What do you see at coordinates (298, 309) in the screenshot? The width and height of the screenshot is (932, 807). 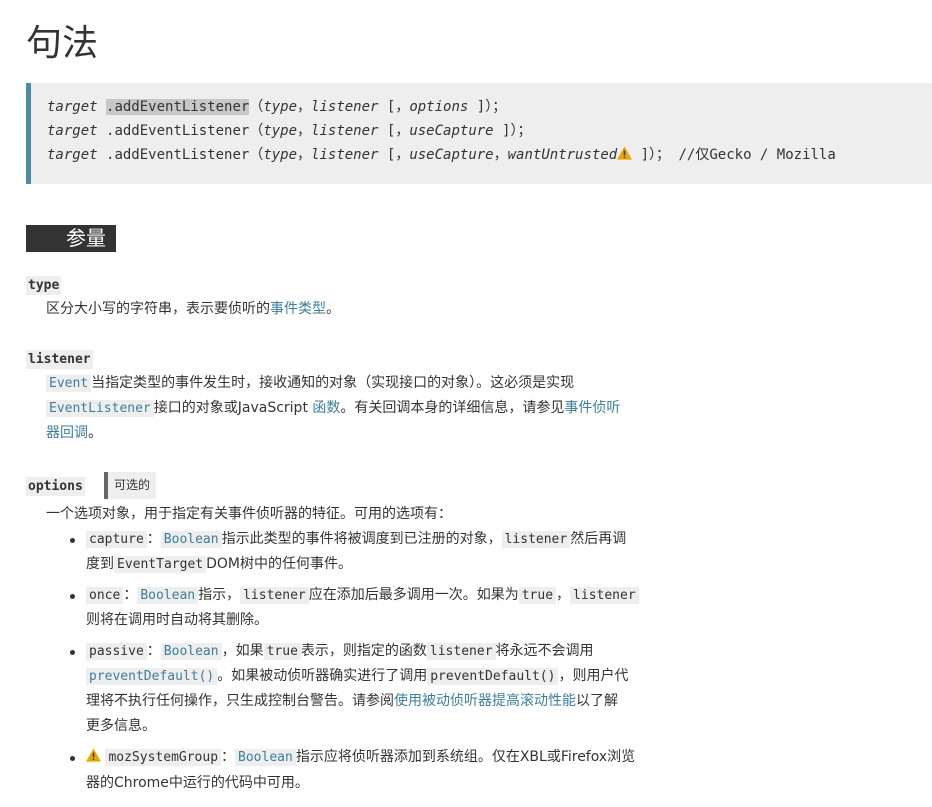 I see `event-types-link: 事件类型` at bounding box center [298, 309].